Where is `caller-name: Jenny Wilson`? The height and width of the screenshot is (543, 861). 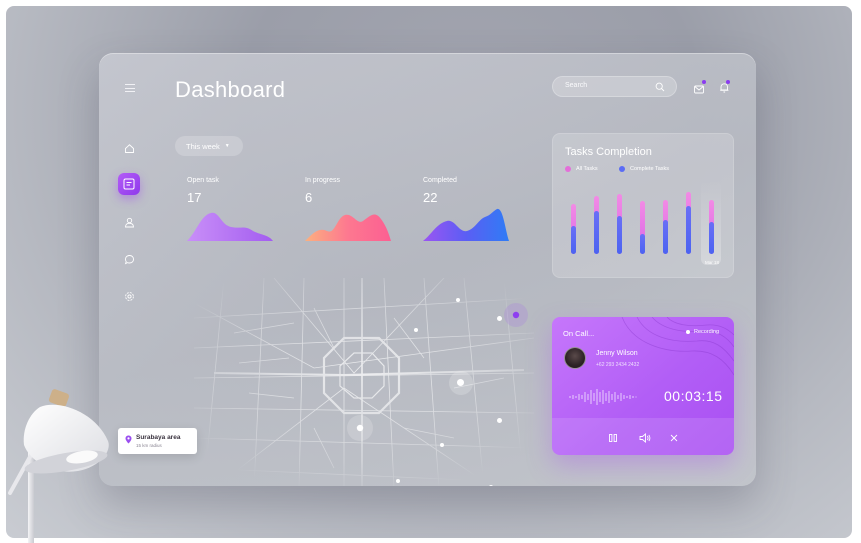
caller-name: Jenny Wilson is located at coordinates (617, 353).